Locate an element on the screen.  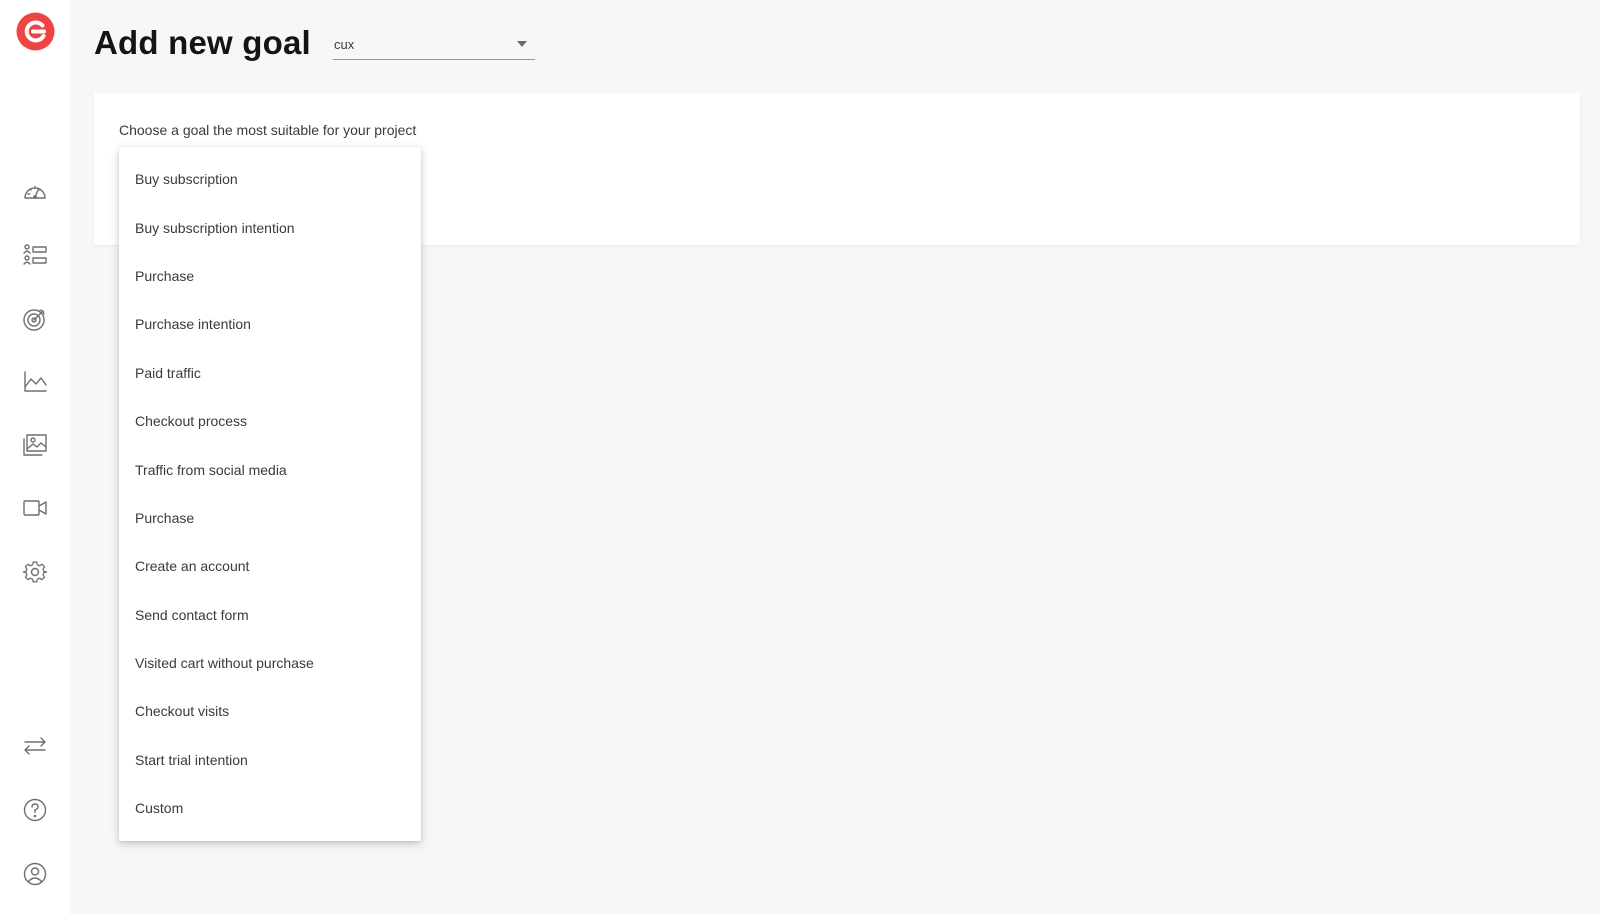
goal-option-traffic-from-social-media: Traffic from social media is located at coordinates (270, 469).